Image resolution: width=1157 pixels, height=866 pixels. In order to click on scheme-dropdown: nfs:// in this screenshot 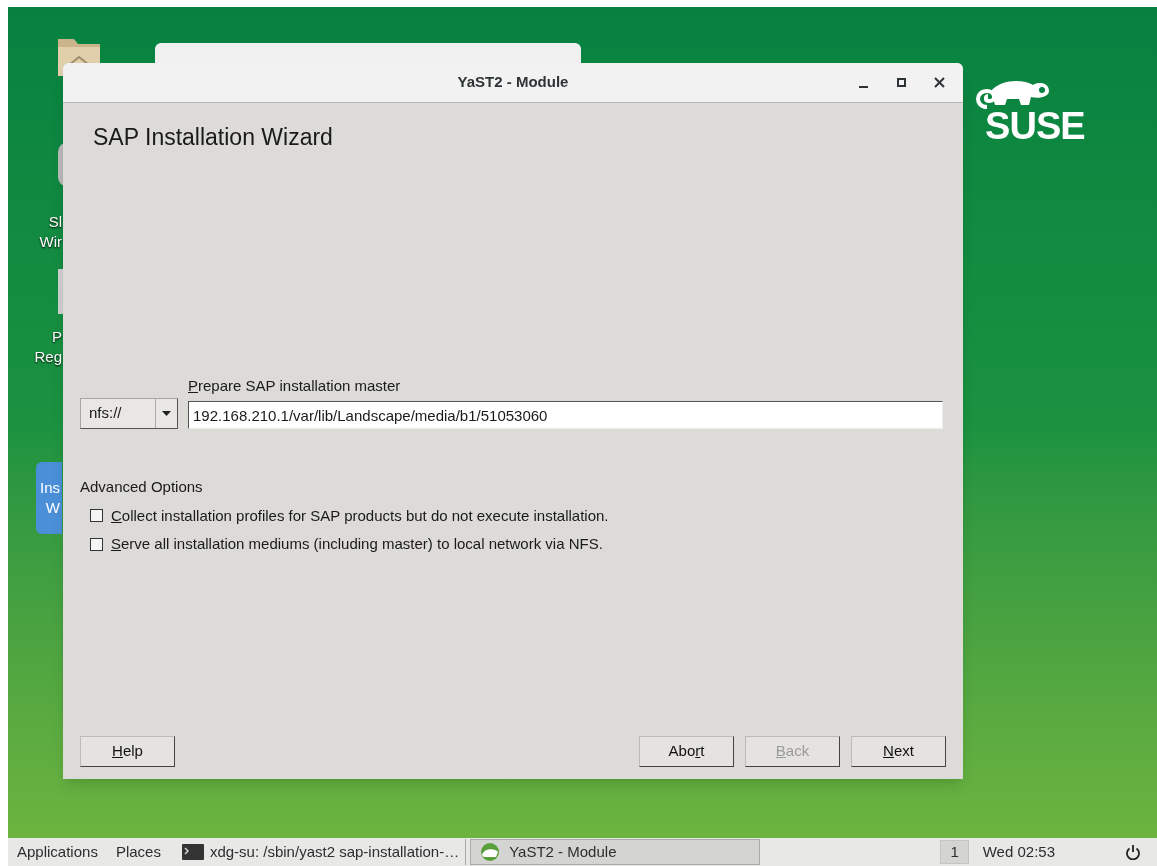, I will do `click(129, 413)`.